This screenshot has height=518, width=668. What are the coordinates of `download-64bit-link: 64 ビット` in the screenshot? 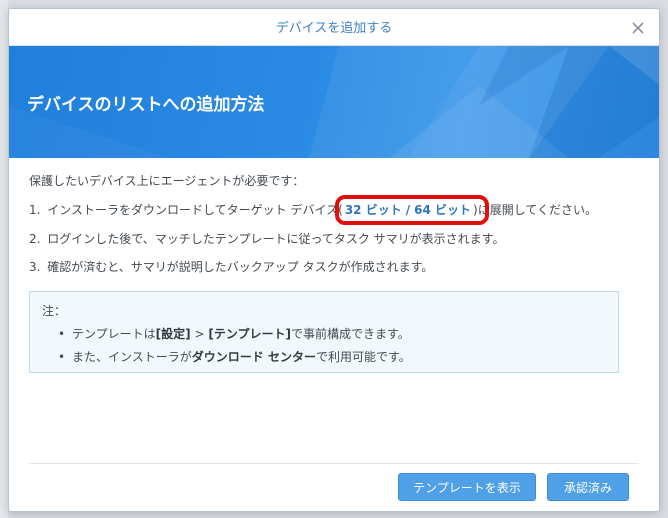 It's located at (442, 210).